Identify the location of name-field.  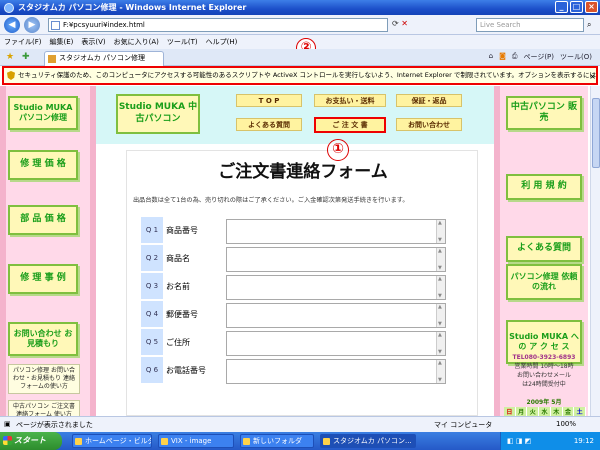
(336, 287).